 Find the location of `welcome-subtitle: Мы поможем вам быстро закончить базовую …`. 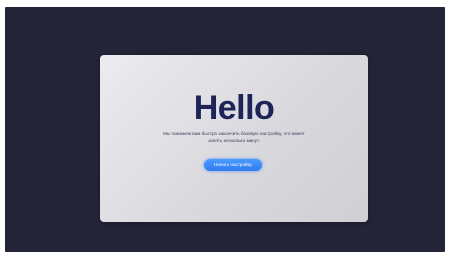

welcome-subtitle: Мы поможем вам быстро закончить базовую … is located at coordinates (234, 137).